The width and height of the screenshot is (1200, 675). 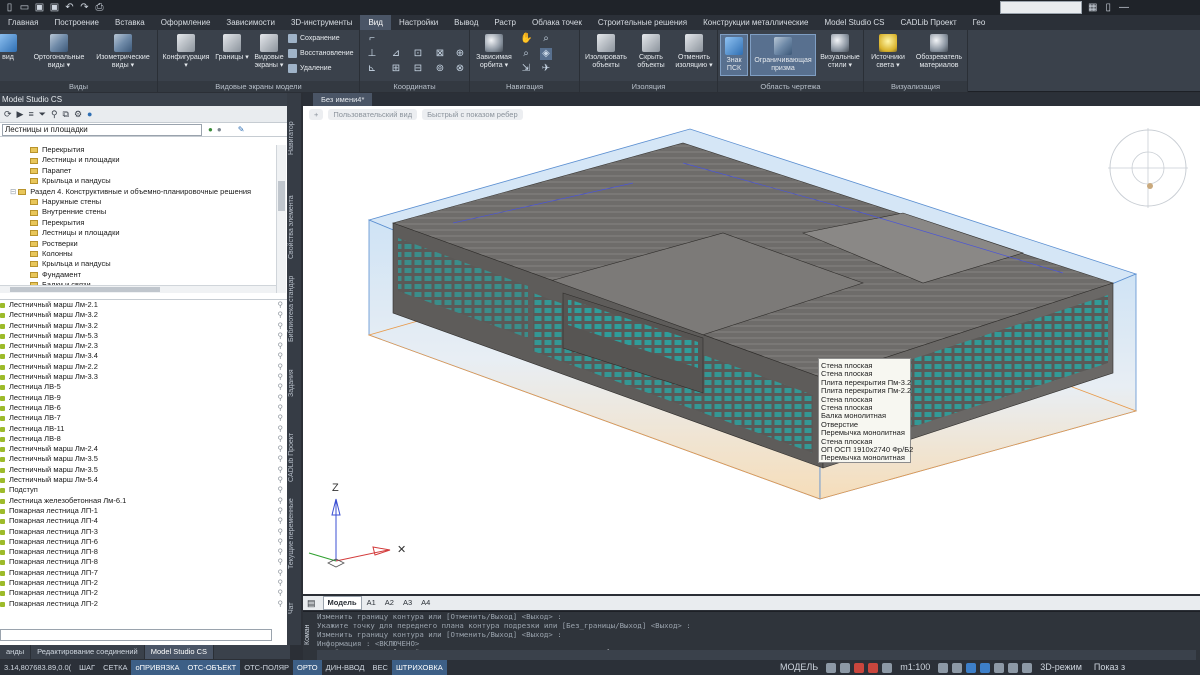 I want to click on layout-tab: Модель, so click(x=342, y=603).